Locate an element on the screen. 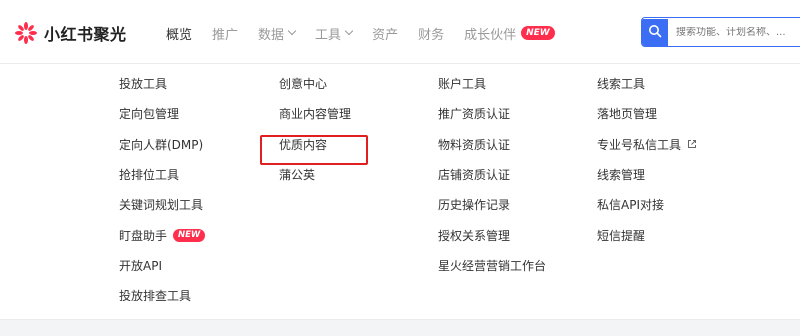 This screenshot has height=336, width=800. menu-item: 物料资质认证 is located at coordinates (474, 144).